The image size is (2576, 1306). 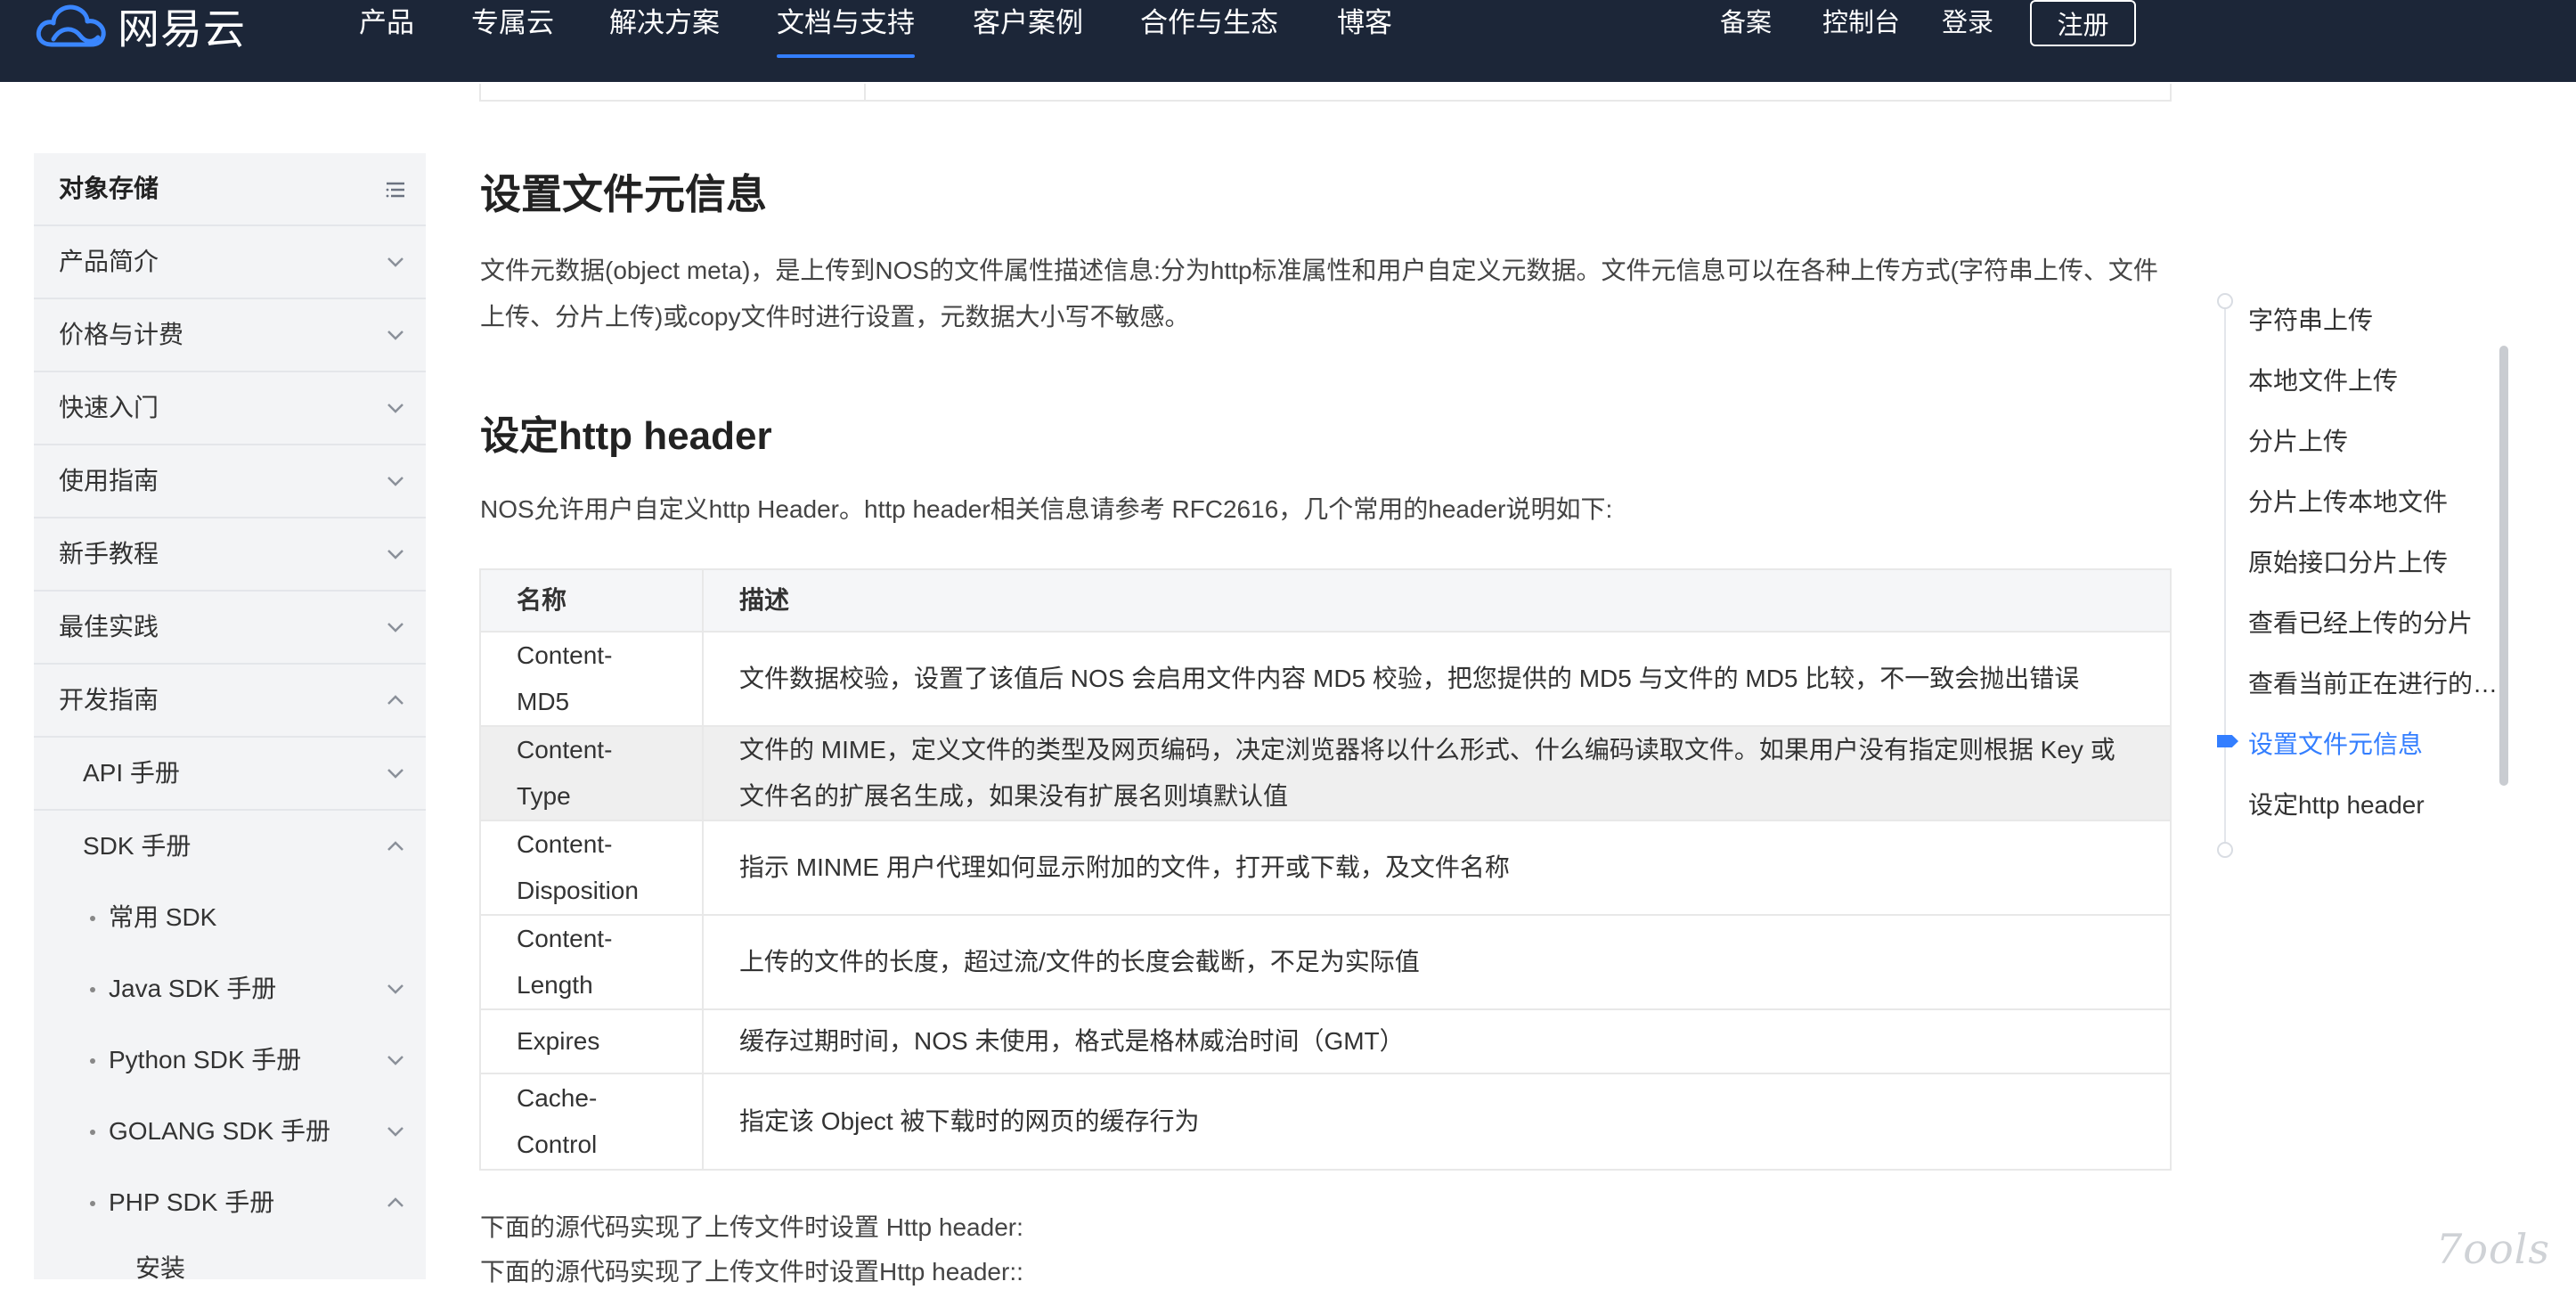 What do you see at coordinates (752, 1272) in the screenshot?
I see `code-intro-line-2: 下面的源代码实现了上传文件时设置Http header::` at bounding box center [752, 1272].